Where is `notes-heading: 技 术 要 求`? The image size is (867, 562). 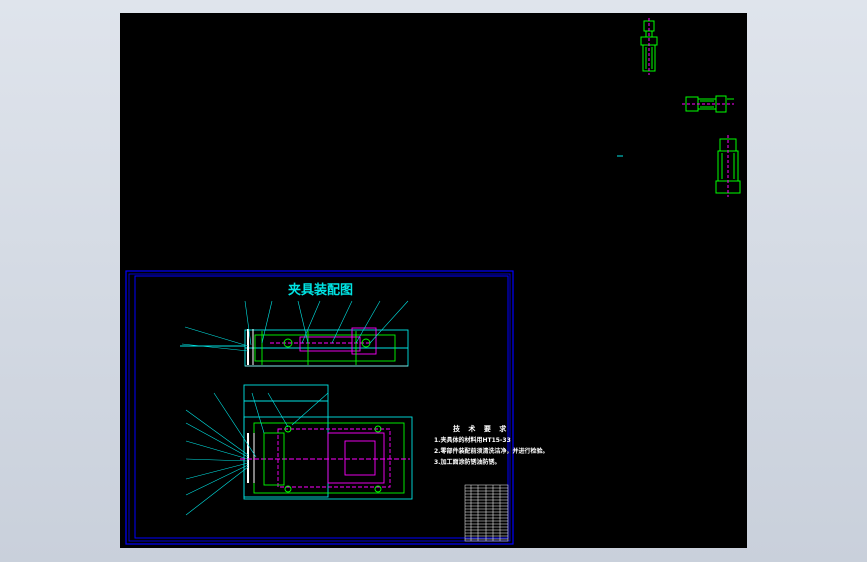
notes-heading: 技 术 要 求 is located at coordinates (481, 428).